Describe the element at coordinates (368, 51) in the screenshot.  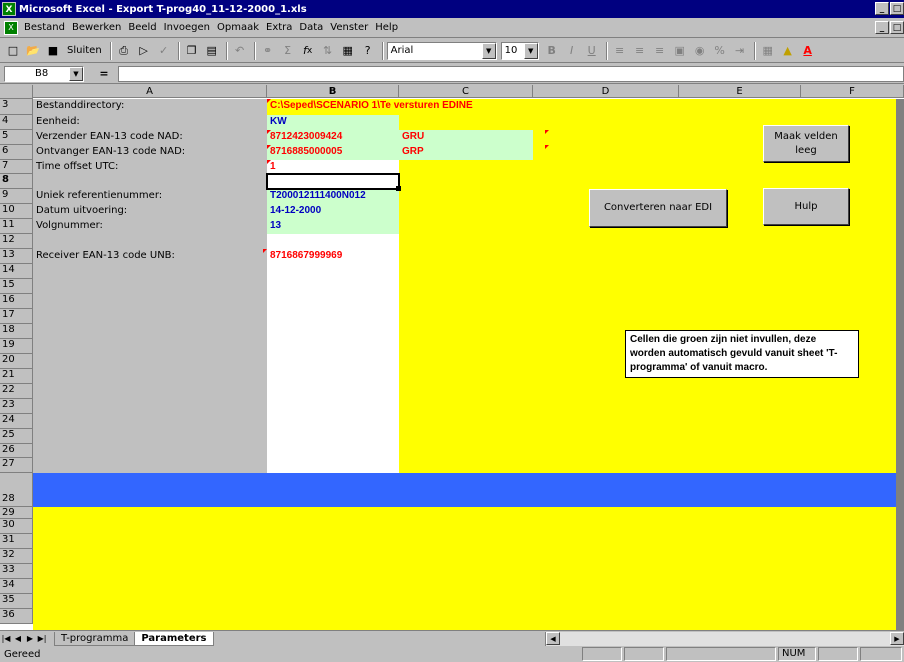
I see `office-assistant-icon: ?` at that location.